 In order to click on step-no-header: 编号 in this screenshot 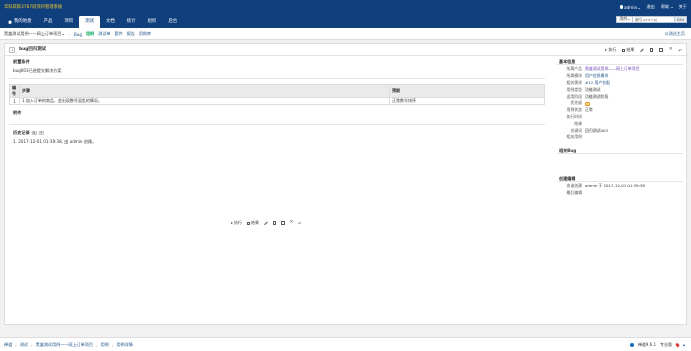, I will do `click(14, 91)`.